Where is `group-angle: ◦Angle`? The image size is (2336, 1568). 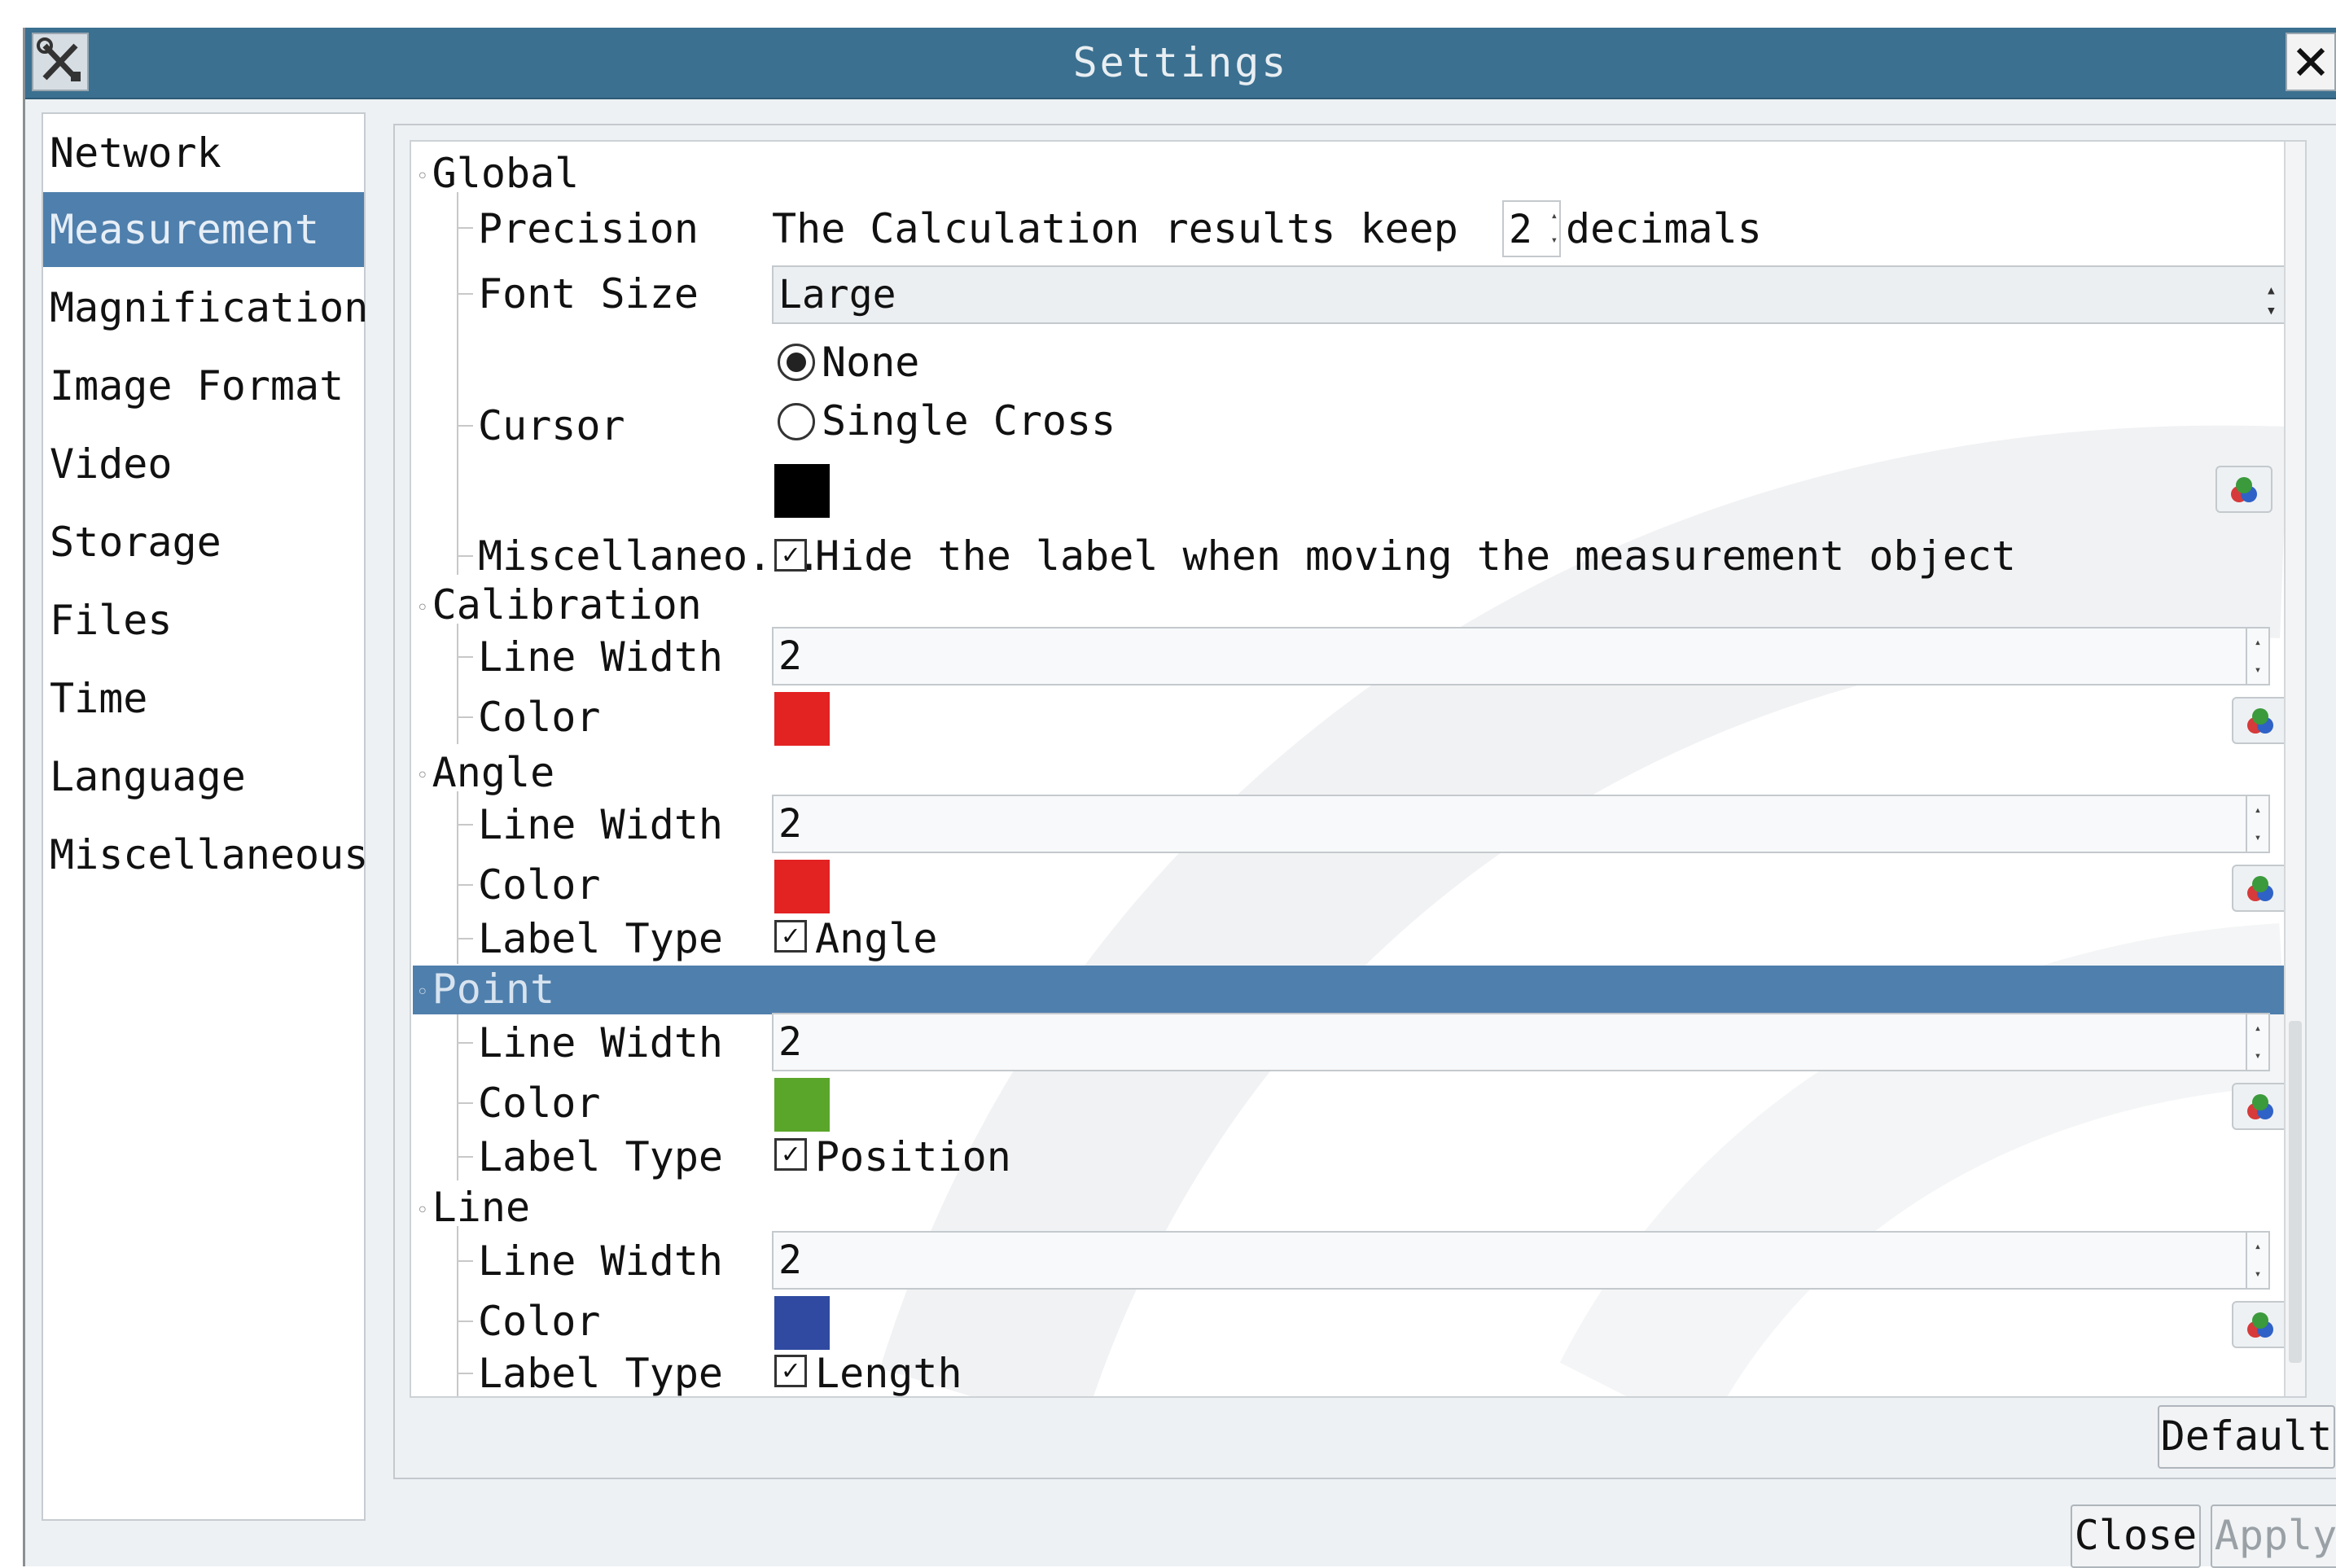 group-angle: ◦Angle is located at coordinates (485, 772).